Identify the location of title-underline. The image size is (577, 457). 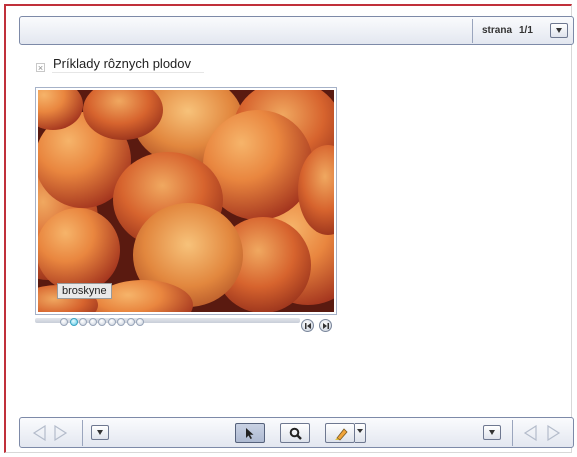
(128, 72).